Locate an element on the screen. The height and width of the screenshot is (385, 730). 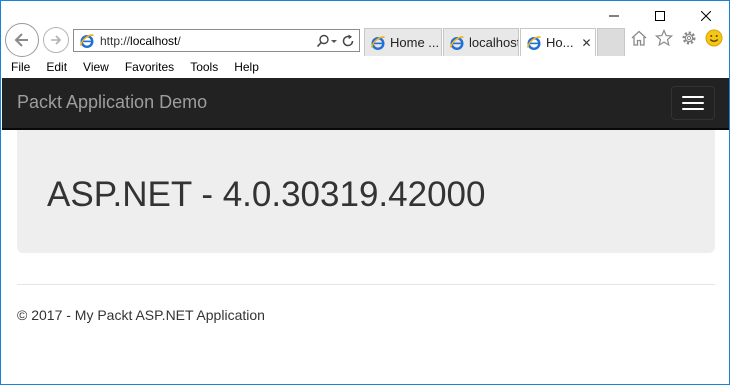
back-button is located at coordinates (22, 40).